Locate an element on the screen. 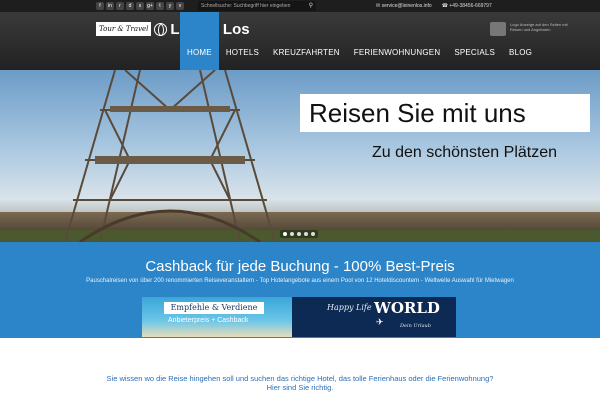 This screenshot has height=400, width=600. dribbble-icon: d is located at coordinates (130, 6).